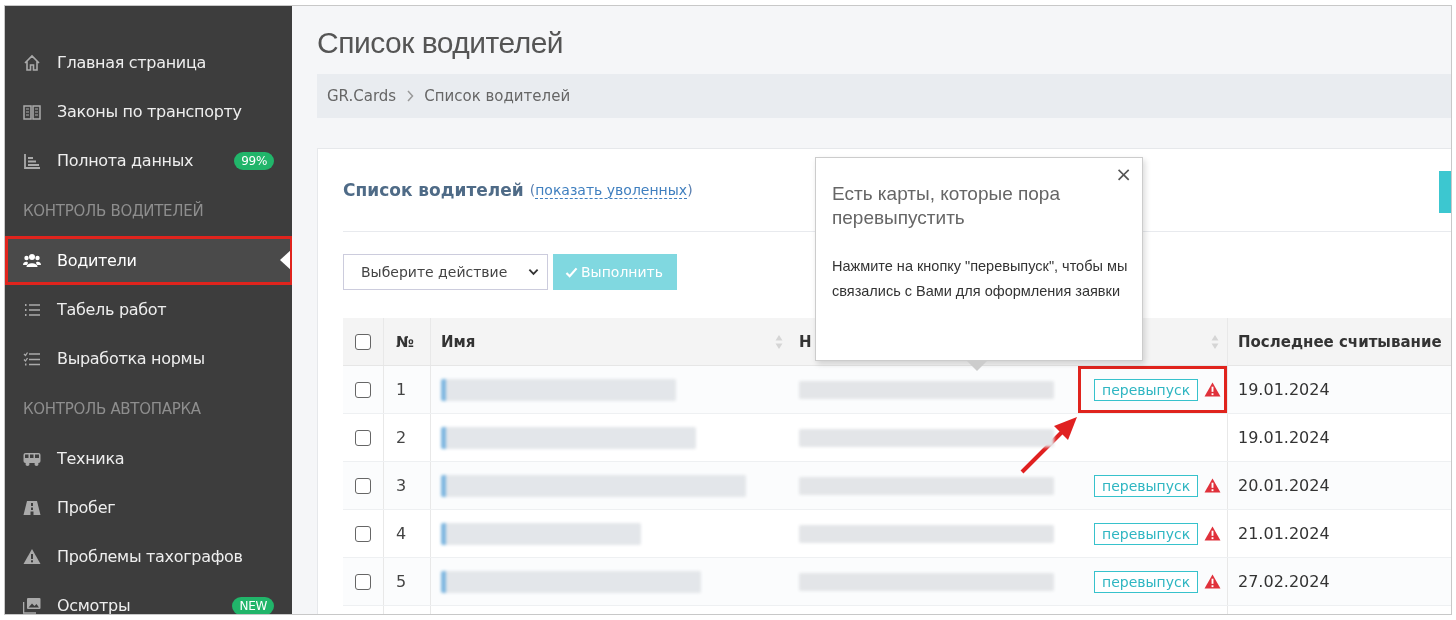 This screenshot has height=620, width=1456. What do you see at coordinates (148, 260) in the screenshot?
I see `sidebar-item: Водители` at bounding box center [148, 260].